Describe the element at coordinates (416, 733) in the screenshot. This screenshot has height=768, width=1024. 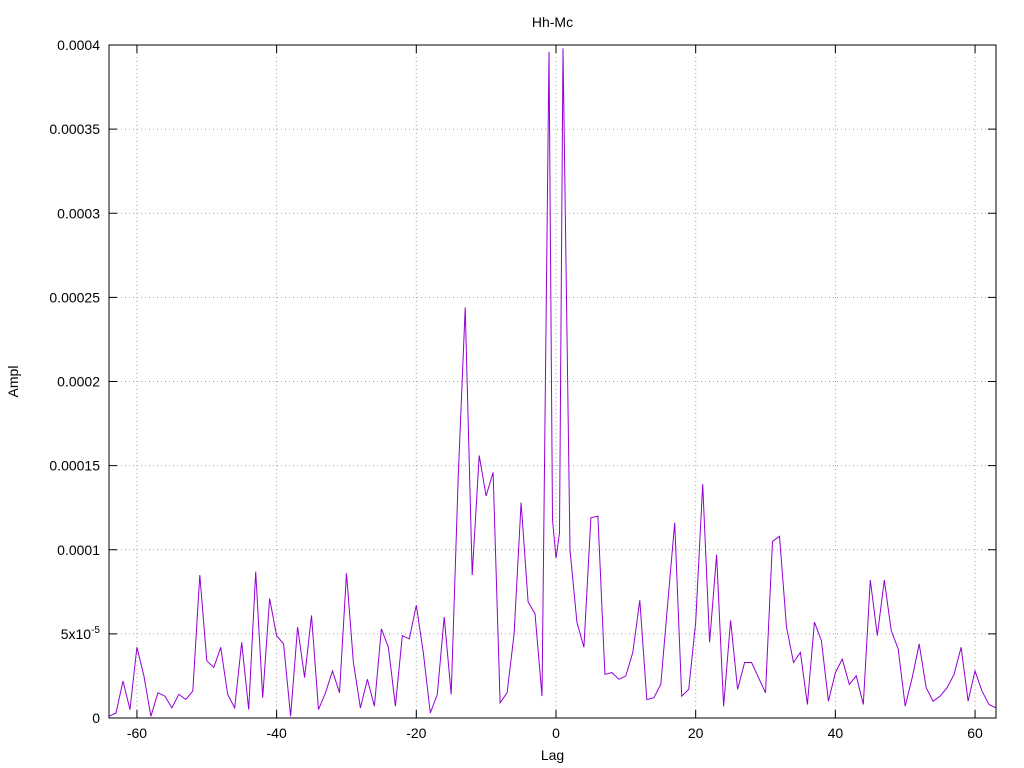
I see `x-tick-label: -20` at that location.